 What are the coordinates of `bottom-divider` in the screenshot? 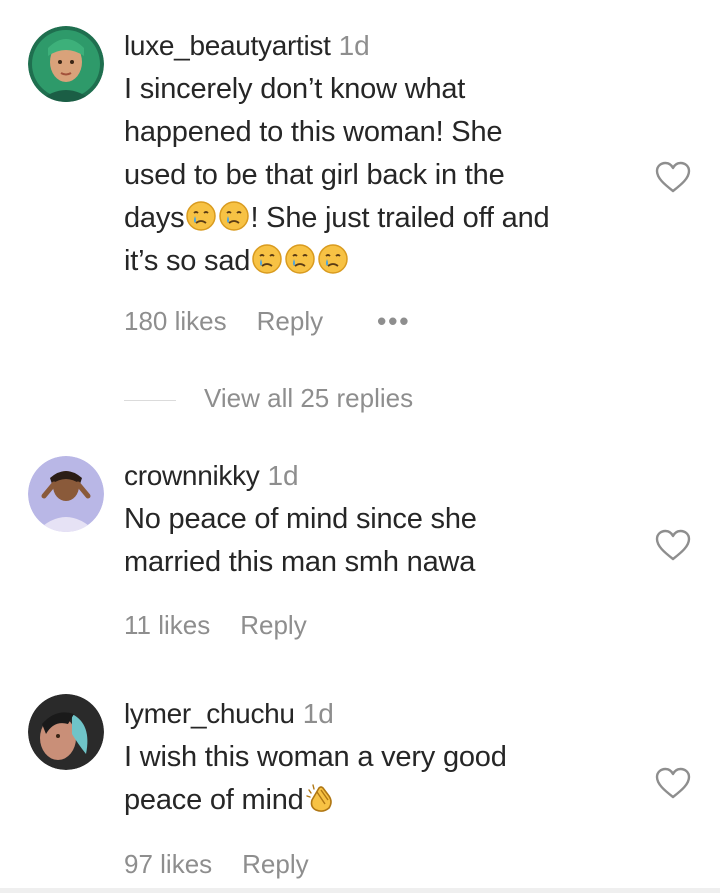 It's located at (360, 890).